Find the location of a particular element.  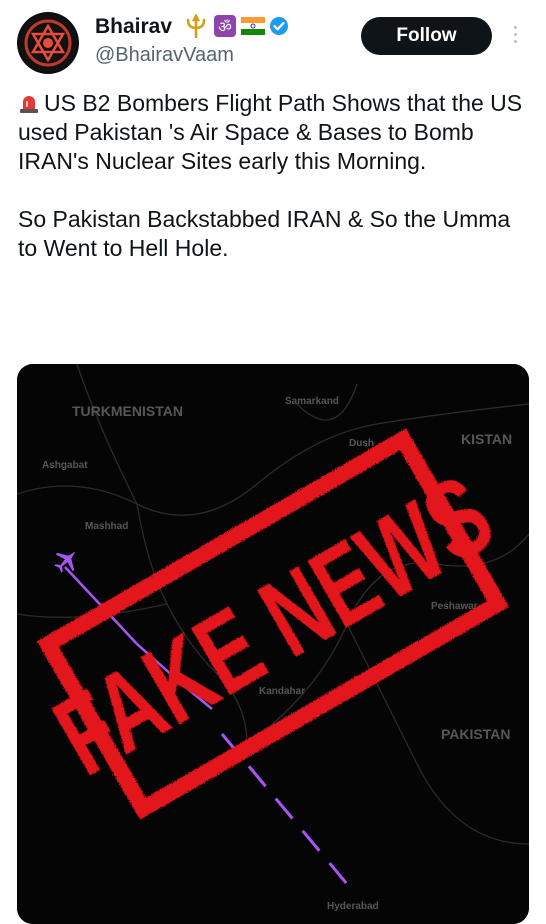

label-turkmenistan: TURKMENISTAN is located at coordinates (127, 411).